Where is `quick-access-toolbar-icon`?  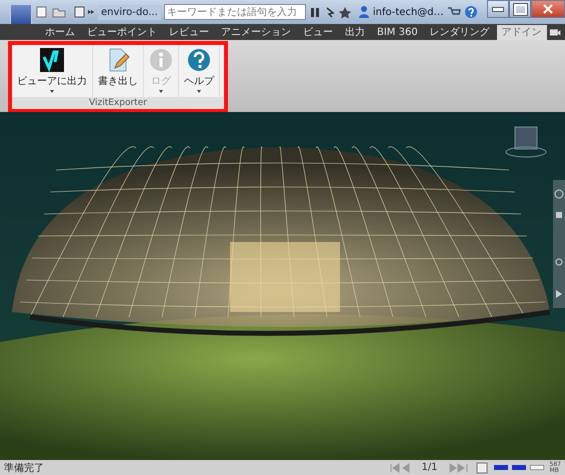
quick-access-toolbar-icon is located at coordinates (65, 12).